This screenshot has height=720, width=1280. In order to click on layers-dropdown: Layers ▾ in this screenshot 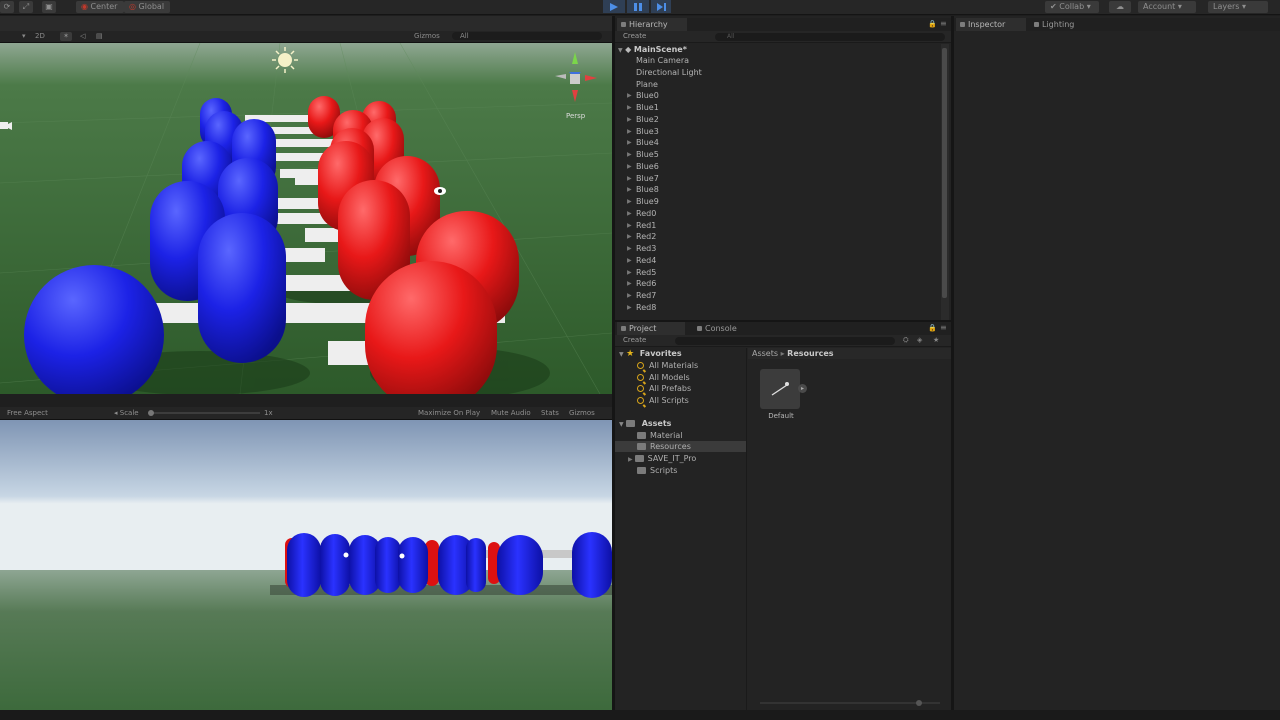, I will do `click(1238, 7)`.